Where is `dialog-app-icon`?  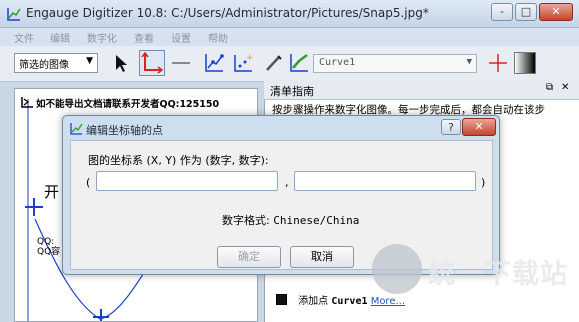 dialog-app-icon is located at coordinates (76, 129).